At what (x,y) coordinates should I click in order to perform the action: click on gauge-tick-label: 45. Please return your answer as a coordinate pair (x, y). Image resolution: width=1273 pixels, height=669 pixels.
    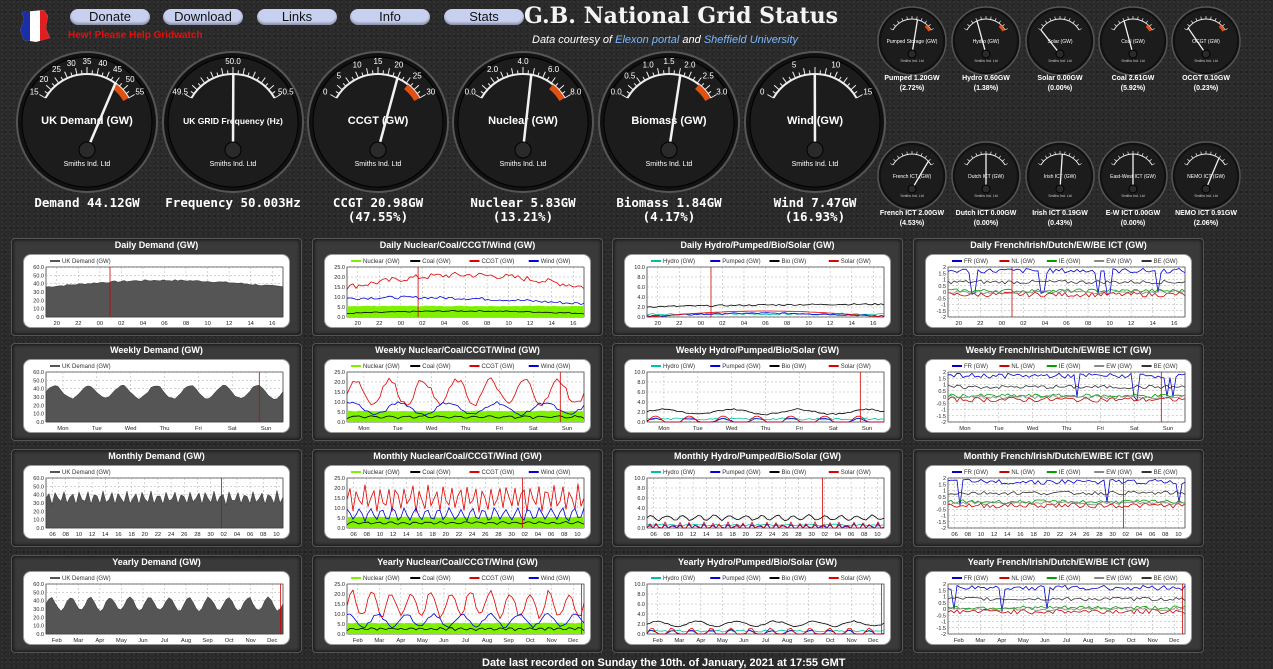
    Looking at the image, I should click on (117, 69).